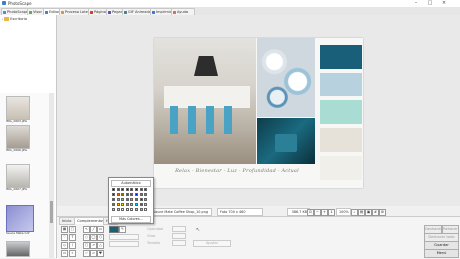 The width and height of the screenshot is (460, 259). Describe the element at coordinates (51, 175) in the screenshot. I see `thumbnail-scrollbar` at that location.